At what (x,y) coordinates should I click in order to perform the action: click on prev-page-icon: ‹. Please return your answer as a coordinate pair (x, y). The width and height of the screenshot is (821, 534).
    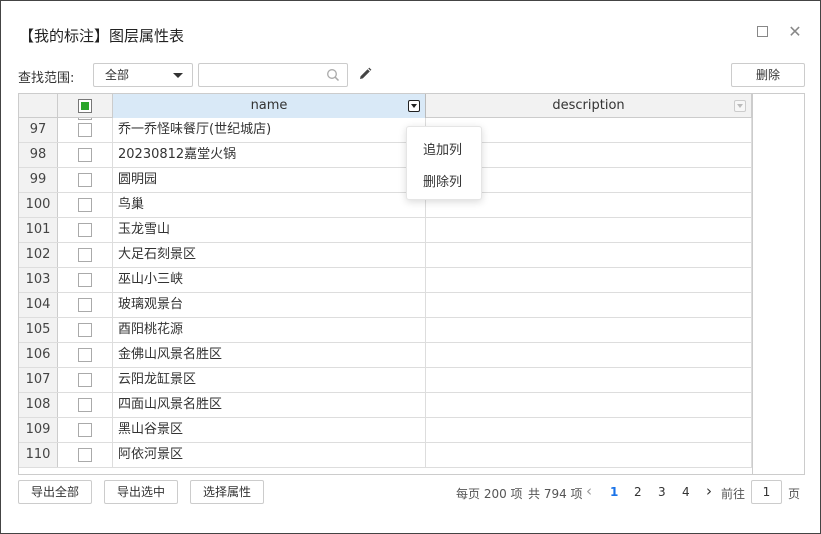
    Looking at the image, I should click on (589, 491).